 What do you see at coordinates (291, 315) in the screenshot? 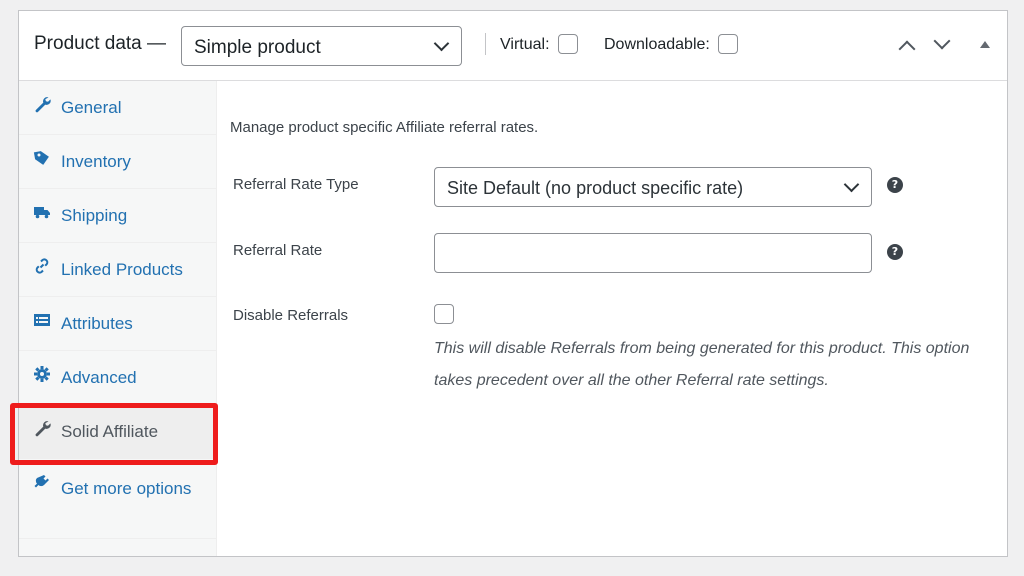
I see `disable-referrals-label: Disable Referrals` at bounding box center [291, 315].